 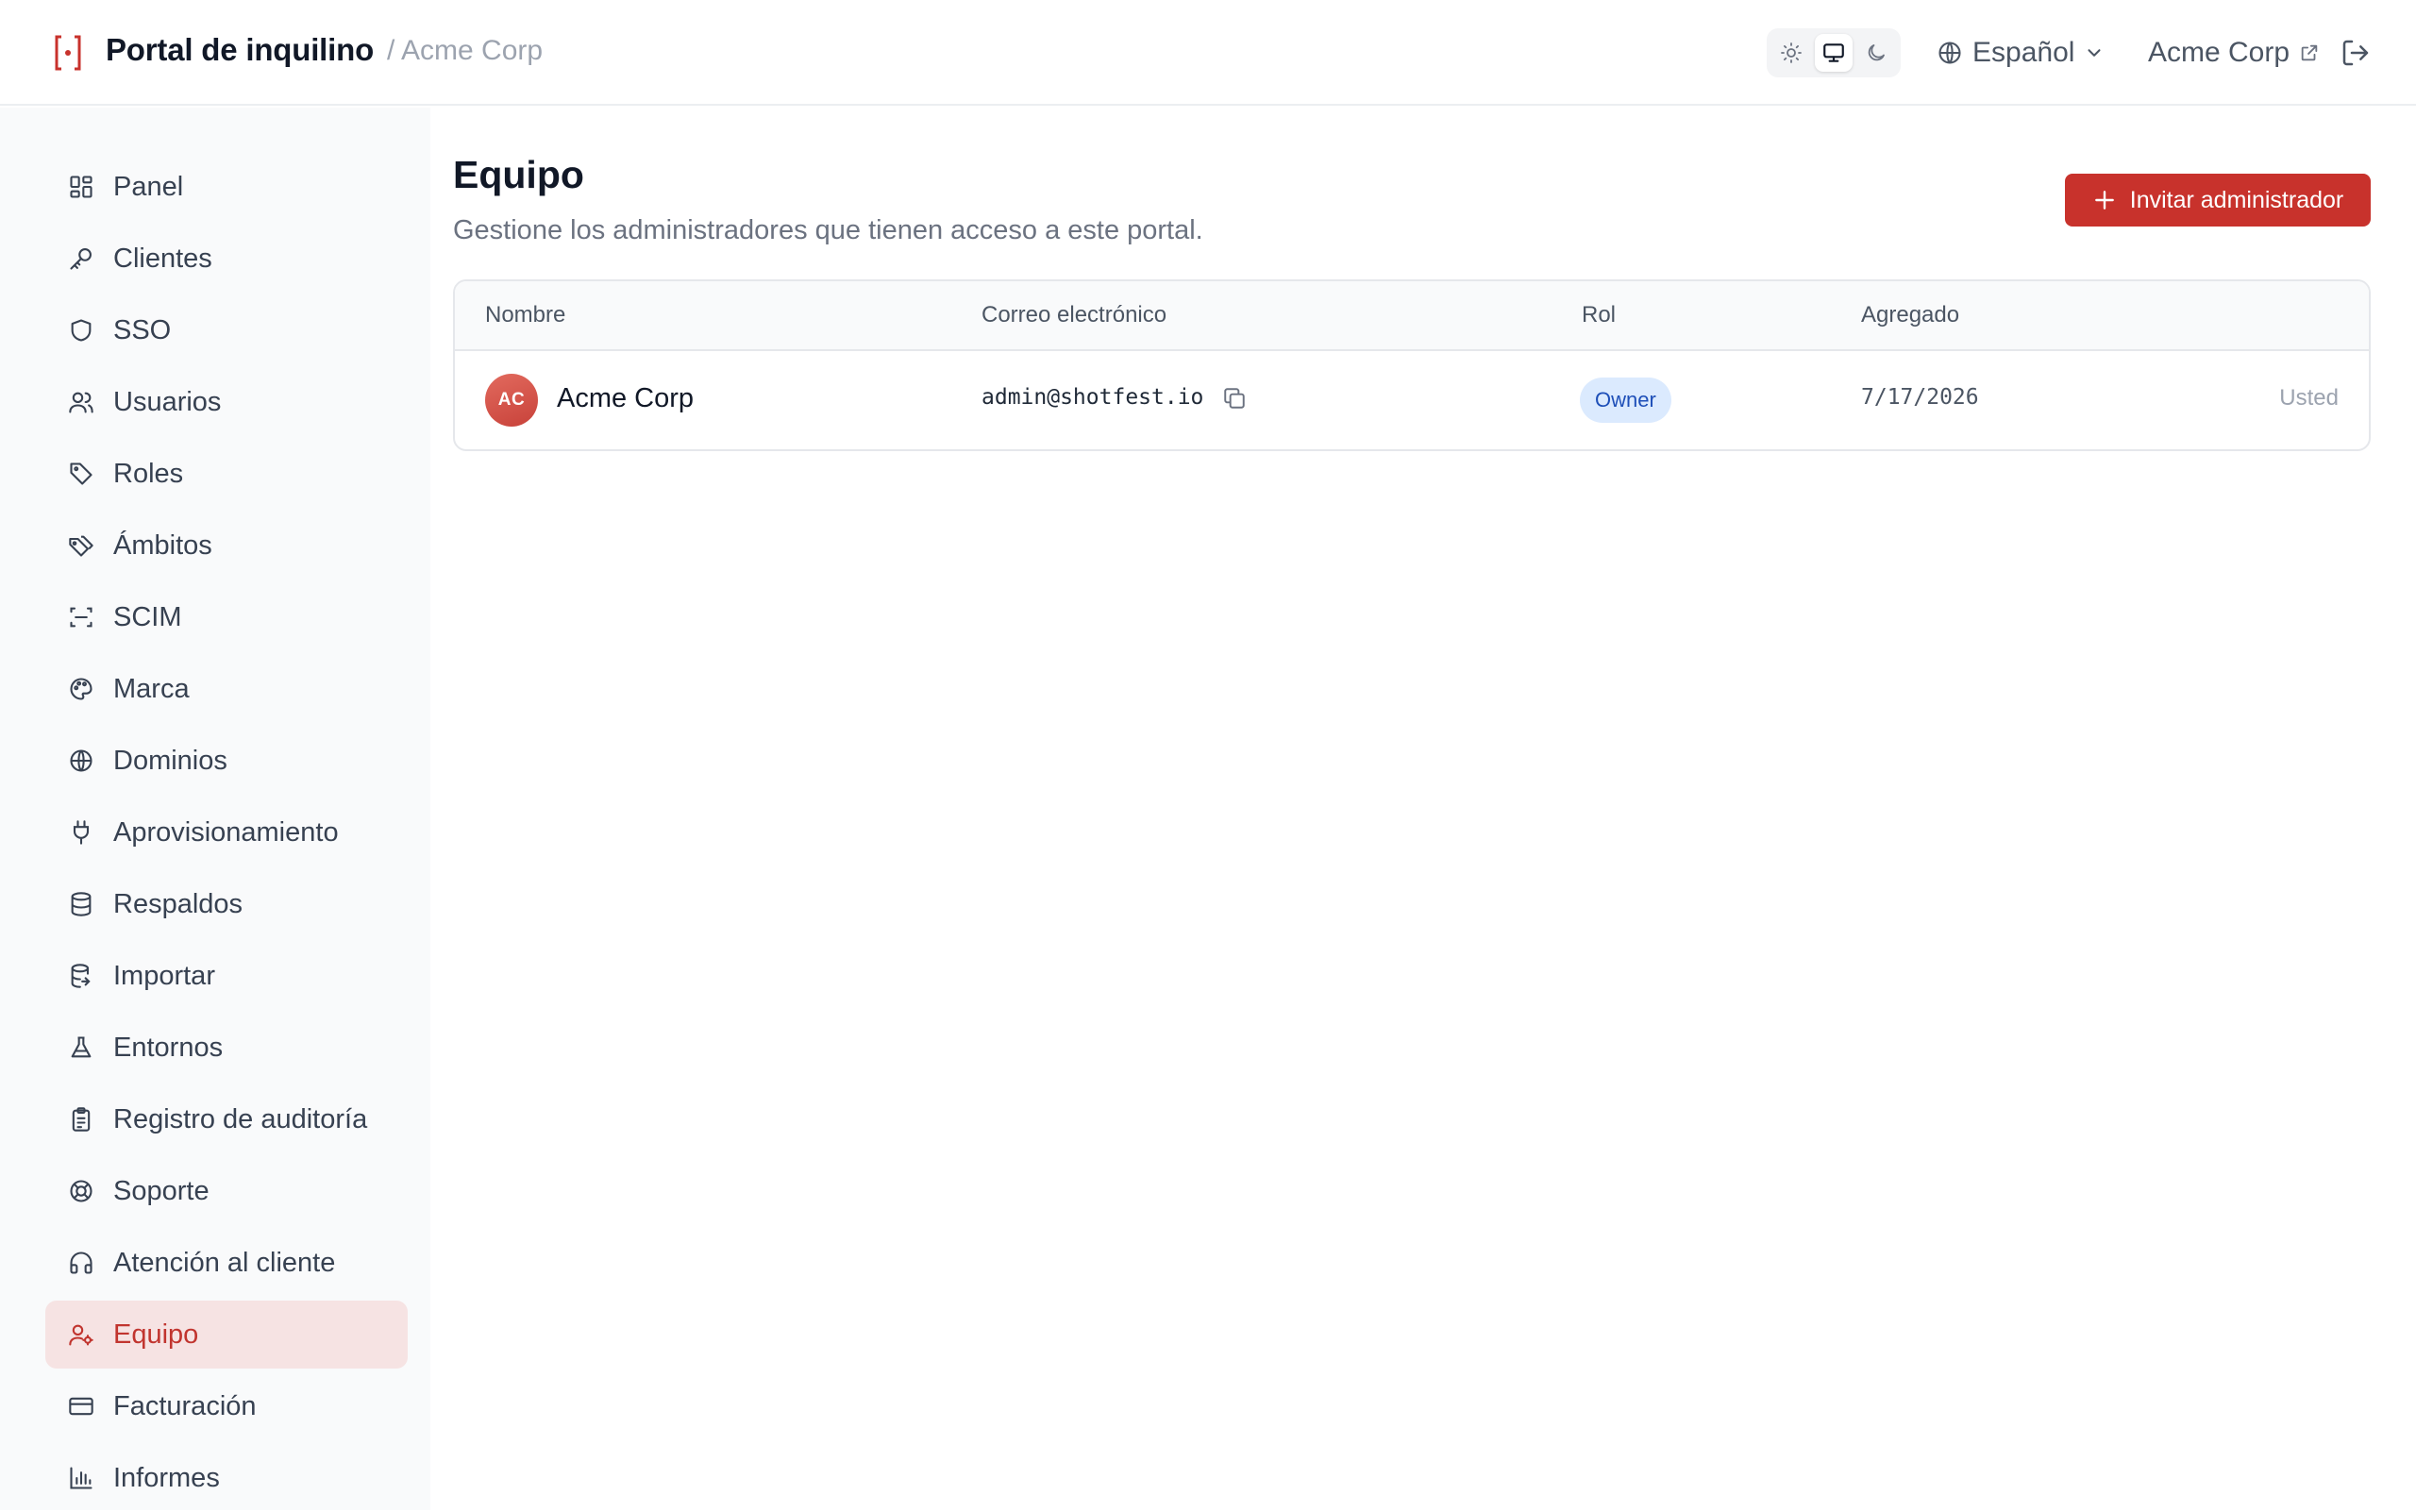 What do you see at coordinates (465, 50) in the screenshot?
I see `breadcrumb: / Acme Corp` at bounding box center [465, 50].